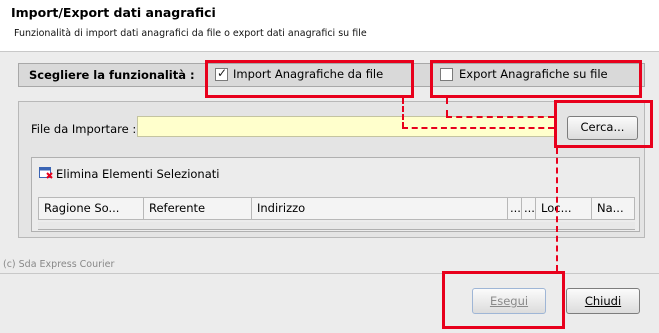  Describe the element at coordinates (380, 208) in the screenshot. I see `column-header-indirizzo: Indirizzo` at that location.